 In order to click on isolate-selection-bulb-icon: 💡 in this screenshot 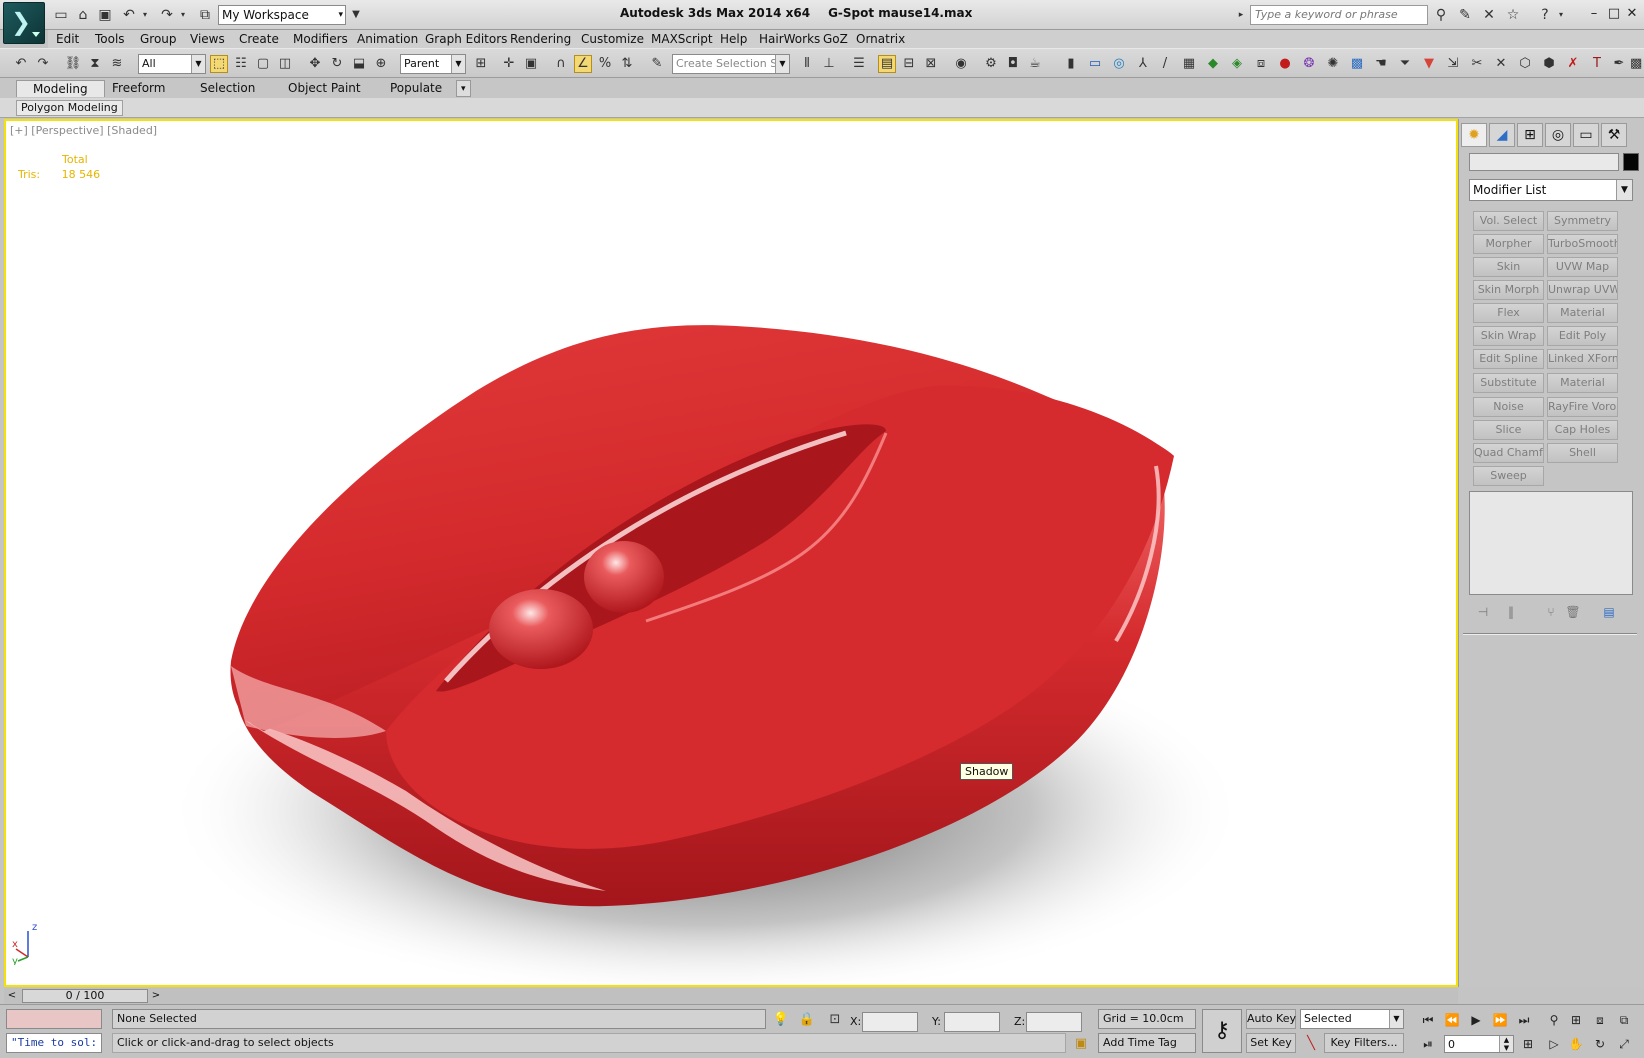, I will do `click(781, 1020)`.